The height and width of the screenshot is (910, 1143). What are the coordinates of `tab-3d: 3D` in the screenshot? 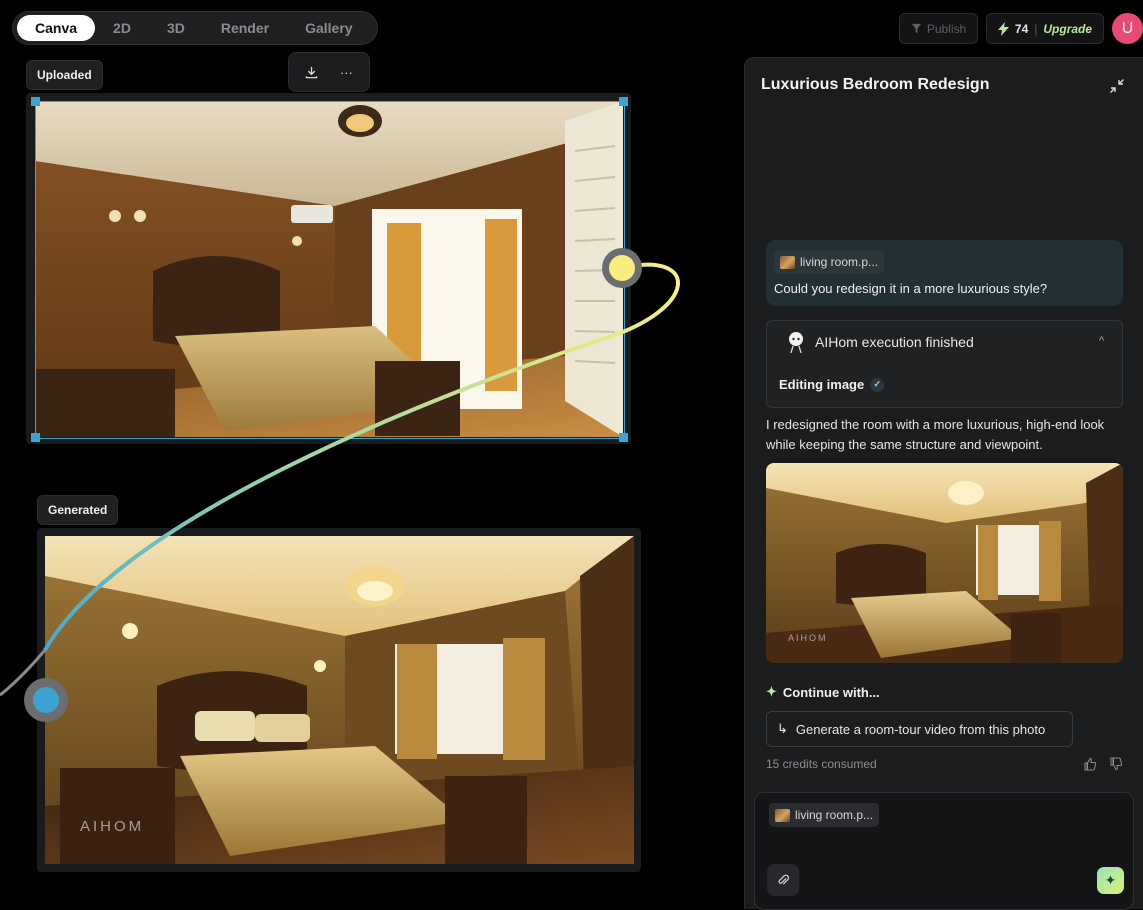 It's located at (176, 28).